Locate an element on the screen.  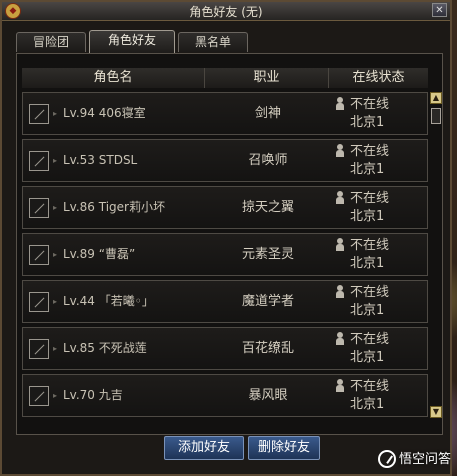
character-name: Lv.89 “曹磊” is located at coordinates (99, 254).